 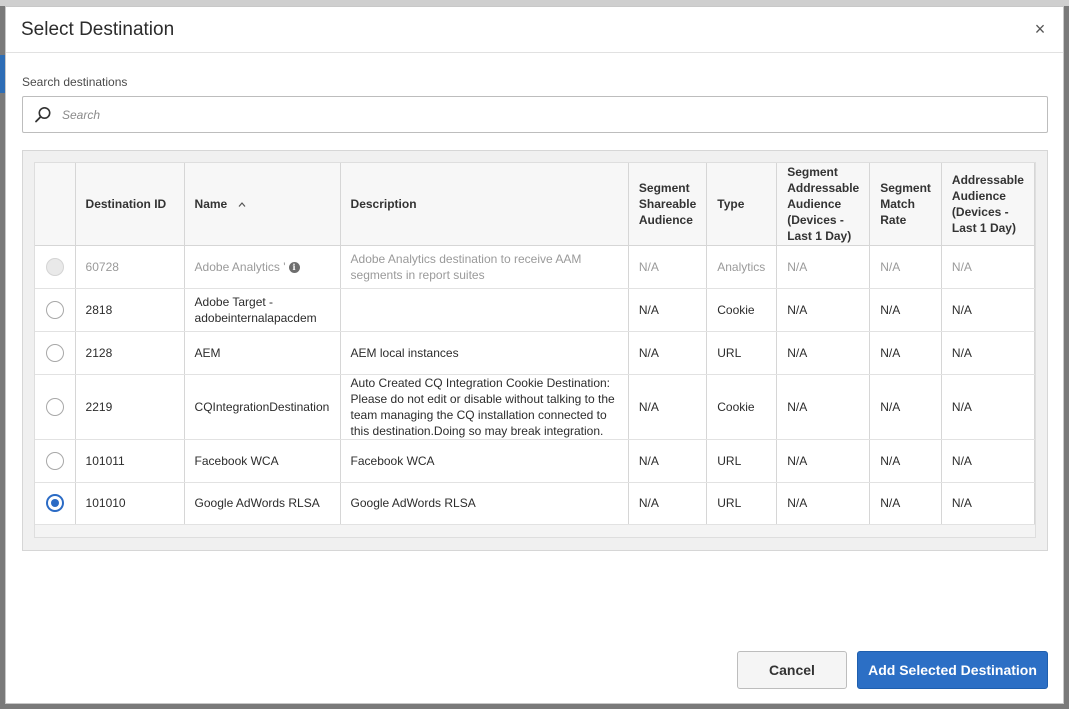 I want to click on cancel-button: Cancel, so click(x=792, y=670).